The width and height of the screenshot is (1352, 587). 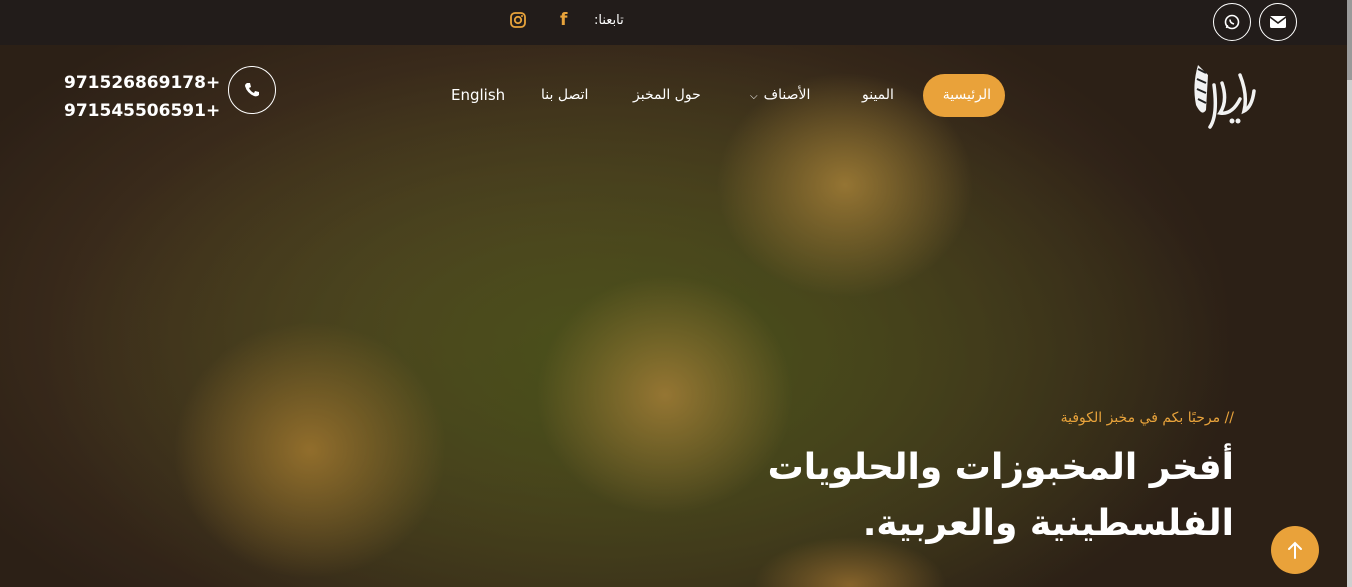 What do you see at coordinates (787, 95) in the screenshot?
I see `nav-categories-label: الأصناف` at bounding box center [787, 95].